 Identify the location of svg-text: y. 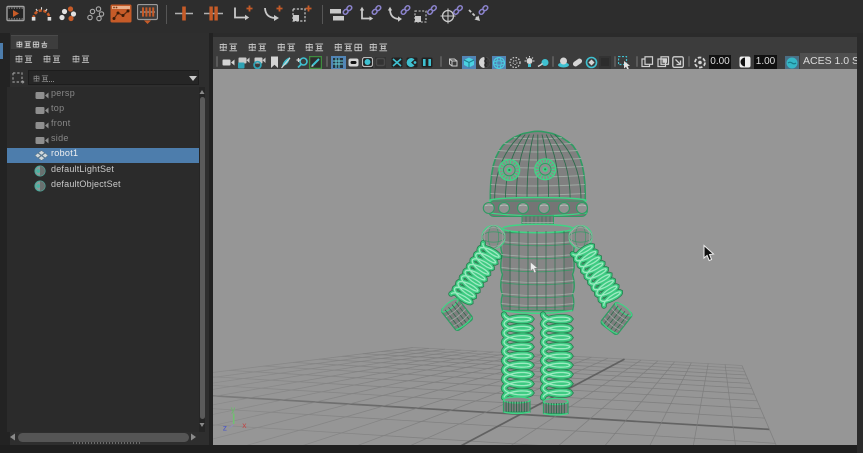
(233, 409).